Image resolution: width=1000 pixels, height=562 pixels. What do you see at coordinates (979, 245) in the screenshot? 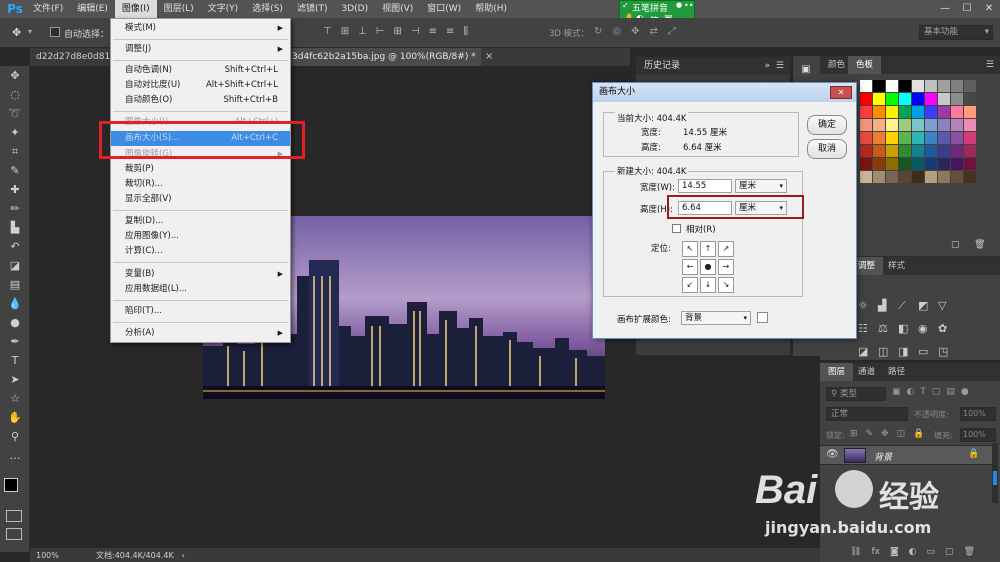
I see `trash-icon: 🗑` at bounding box center [979, 245].